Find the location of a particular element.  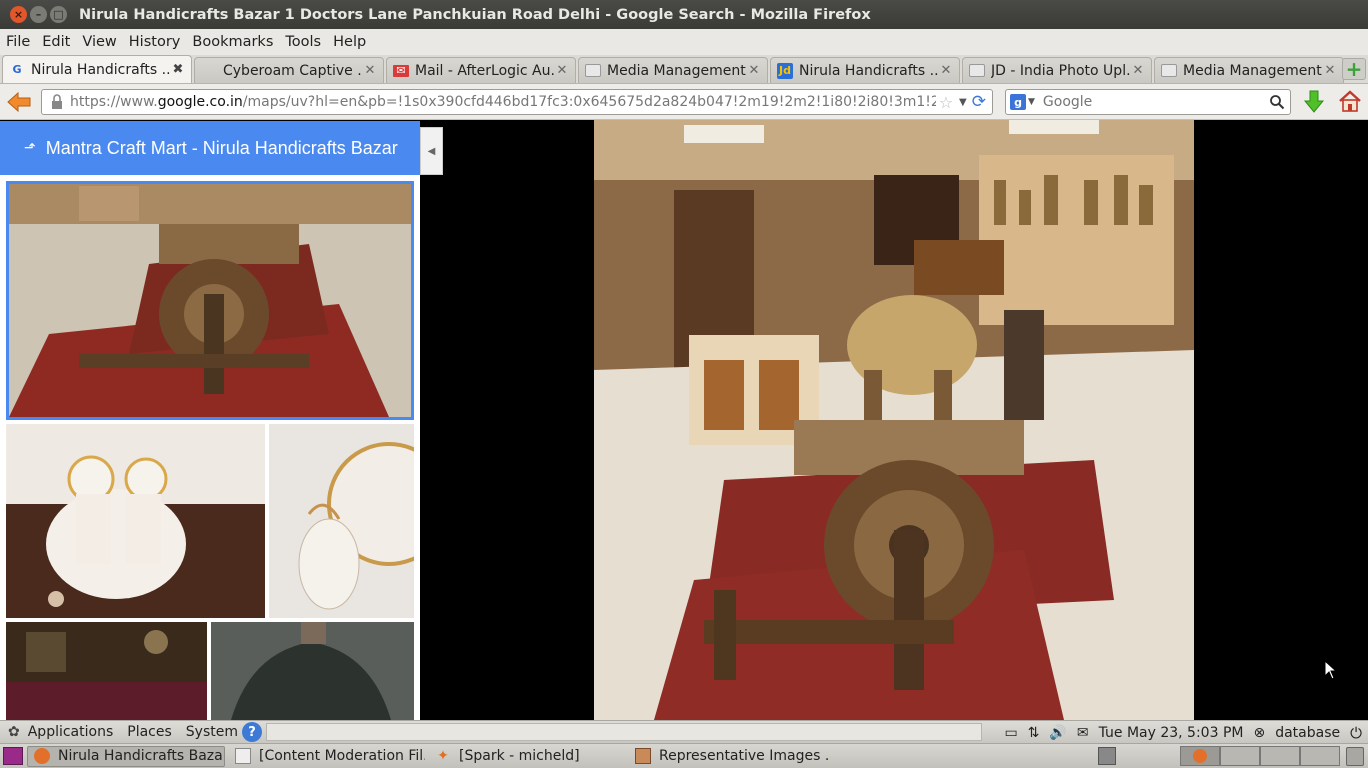

menu-places: Places is located at coordinates (149, 732).